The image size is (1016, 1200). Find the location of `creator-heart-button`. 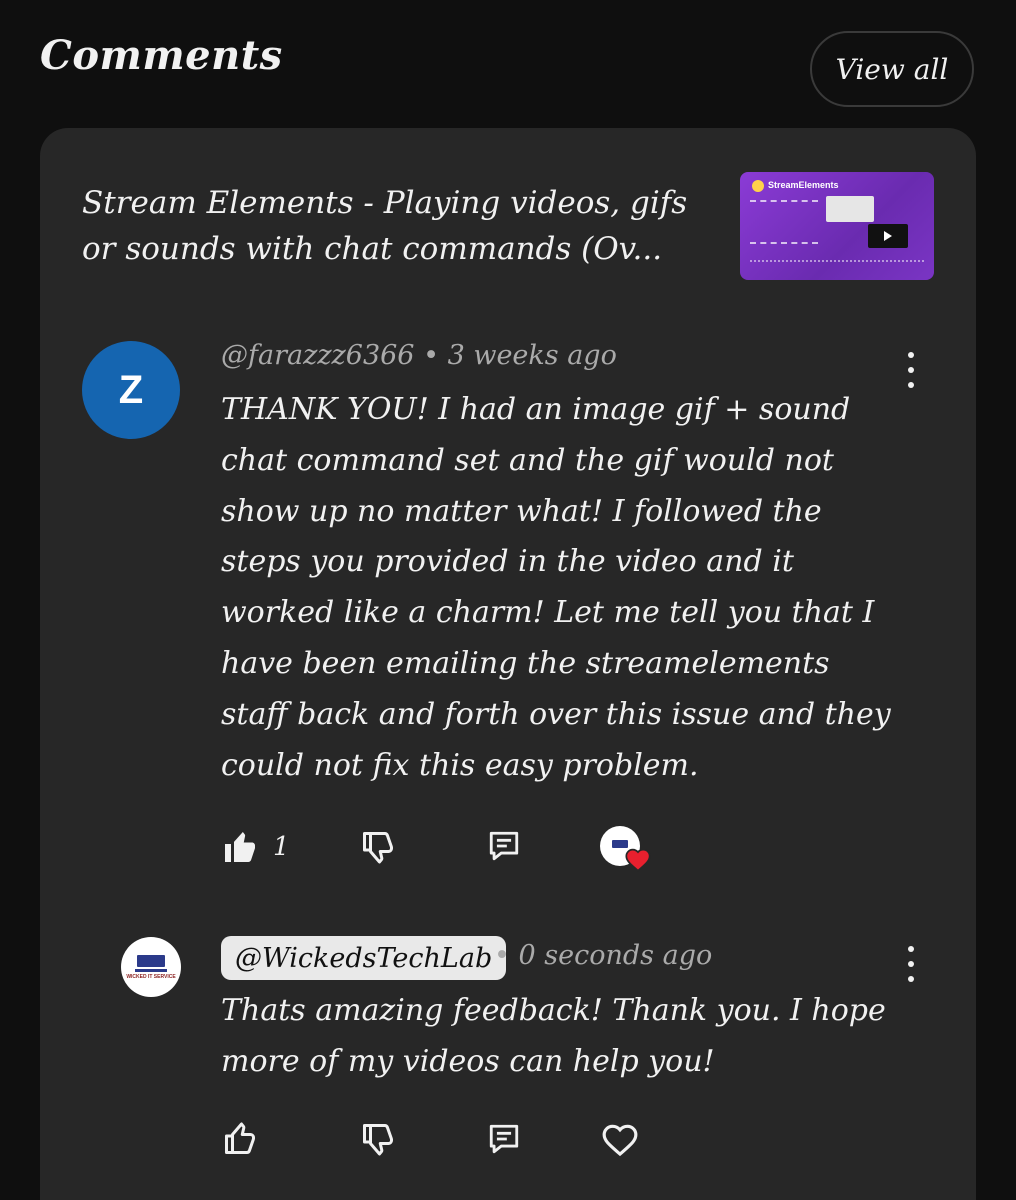

creator-heart-button is located at coordinates (626, 850).